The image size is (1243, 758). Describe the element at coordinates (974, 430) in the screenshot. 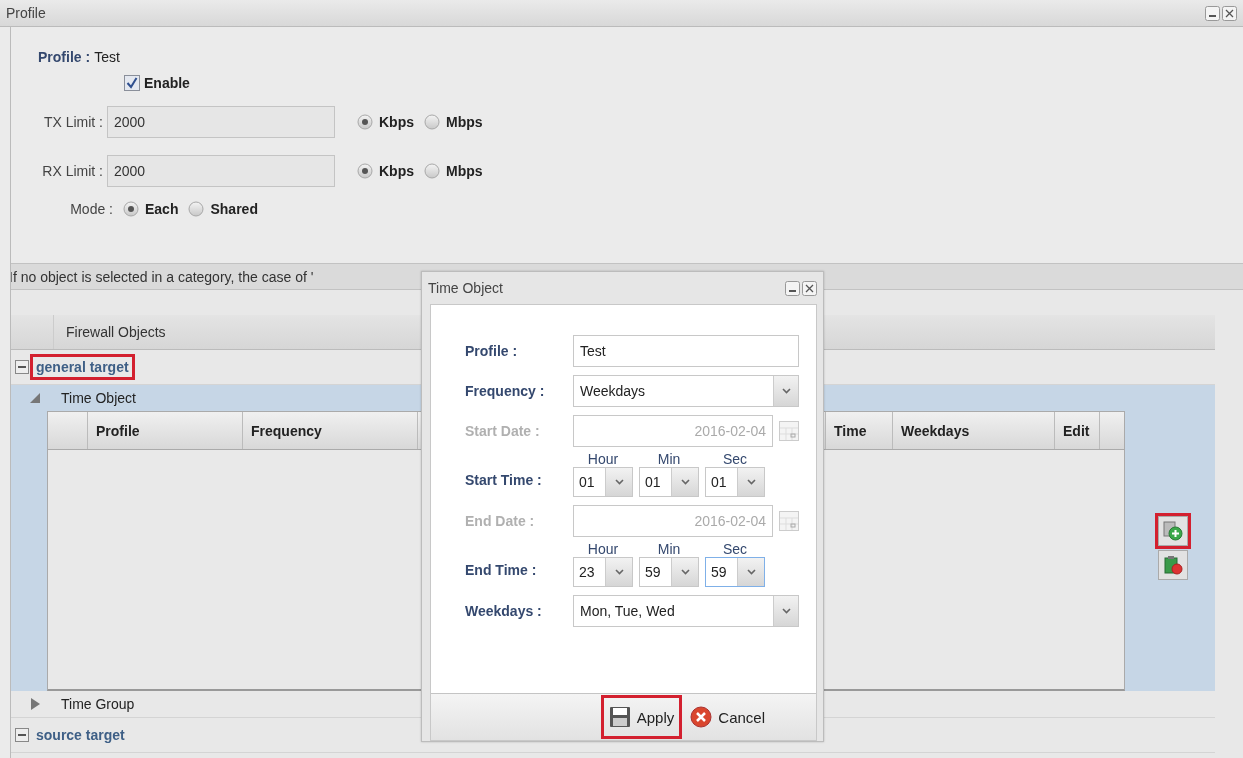

I see `column-header: Weekdays` at that location.